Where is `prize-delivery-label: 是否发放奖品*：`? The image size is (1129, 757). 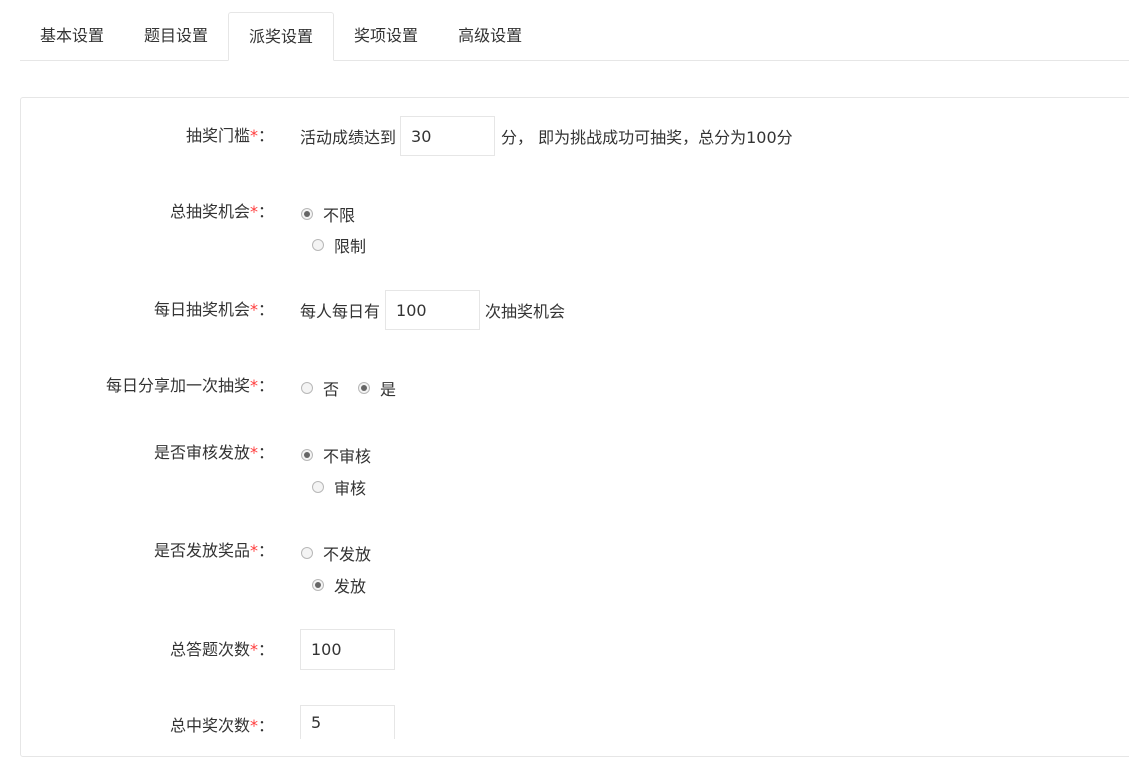 prize-delivery-label: 是否发放奖品*： is located at coordinates (213, 550).